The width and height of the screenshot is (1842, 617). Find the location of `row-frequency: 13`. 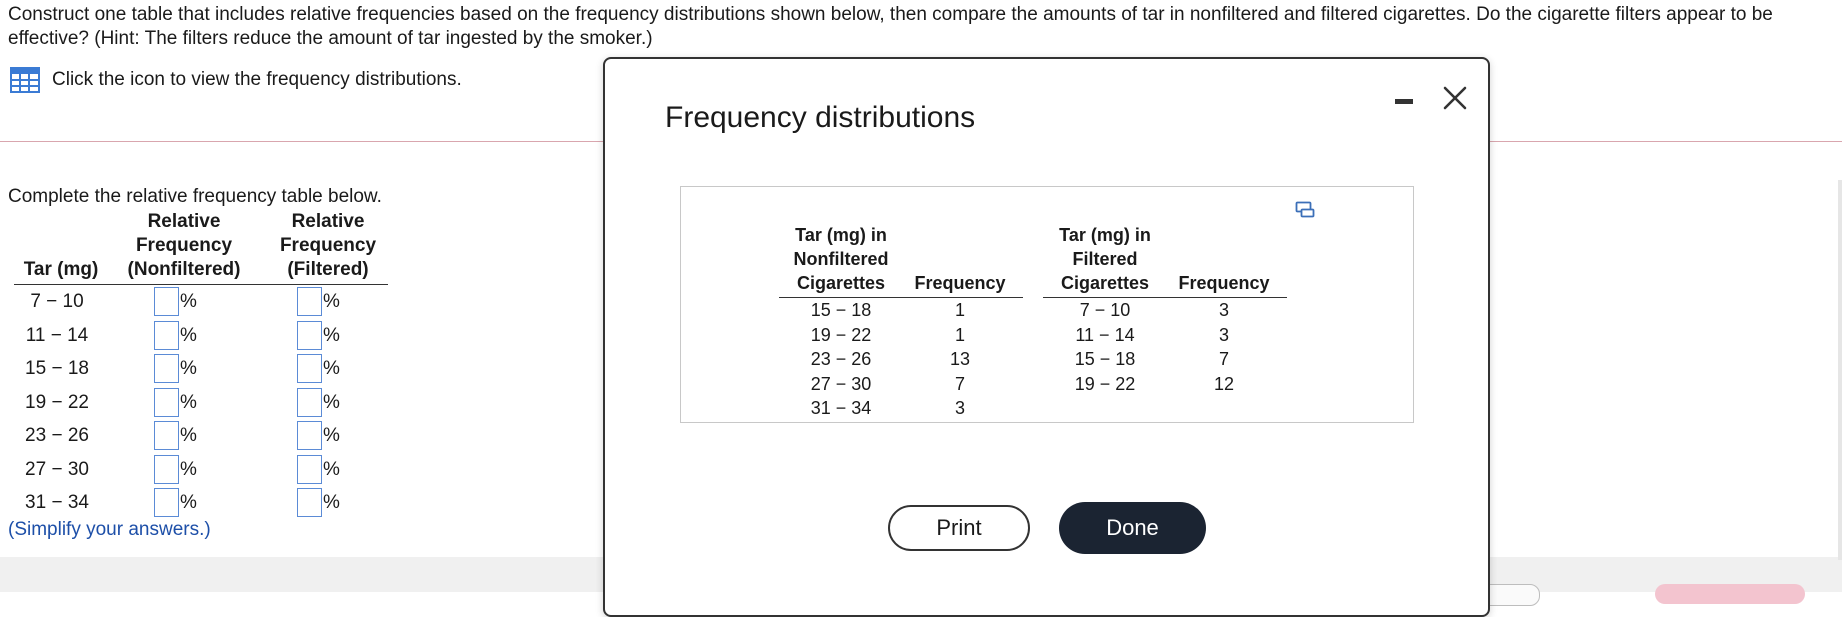

row-frequency: 13 is located at coordinates (960, 359).